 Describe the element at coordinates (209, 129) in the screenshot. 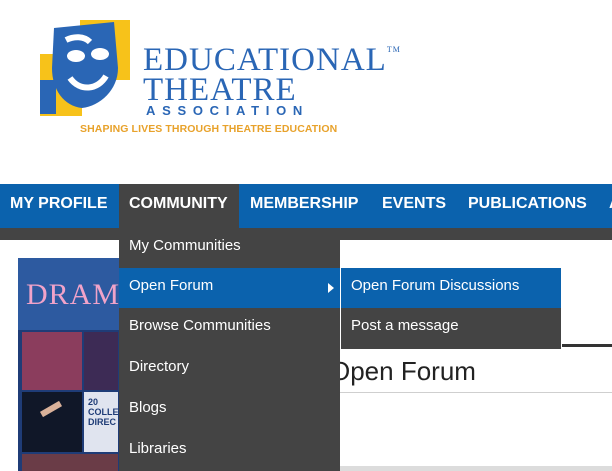

I see `logo-tagline: SHAPING LIVES THROUGH THEATRE EDUCATION` at that location.